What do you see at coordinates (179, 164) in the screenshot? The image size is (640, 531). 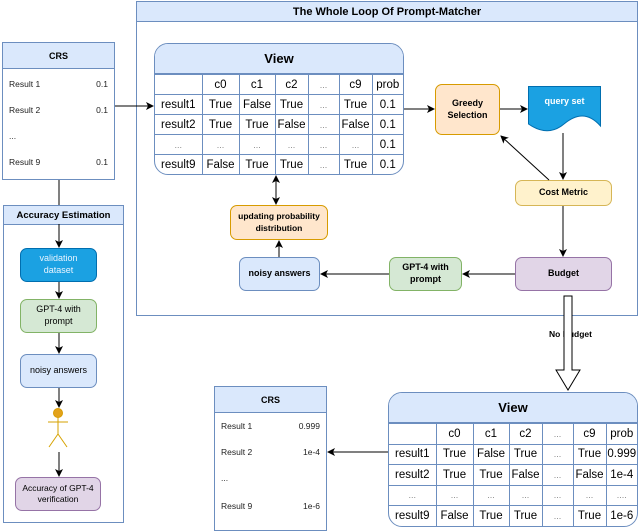 I see `table-cell: result9` at bounding box center [179, 164].